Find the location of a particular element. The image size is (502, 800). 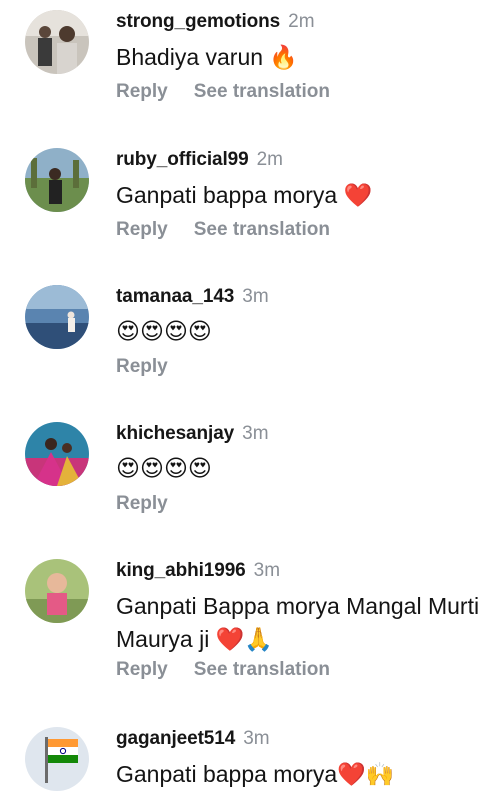

username: gaganjeet514 is located at coordinates (175, 738).